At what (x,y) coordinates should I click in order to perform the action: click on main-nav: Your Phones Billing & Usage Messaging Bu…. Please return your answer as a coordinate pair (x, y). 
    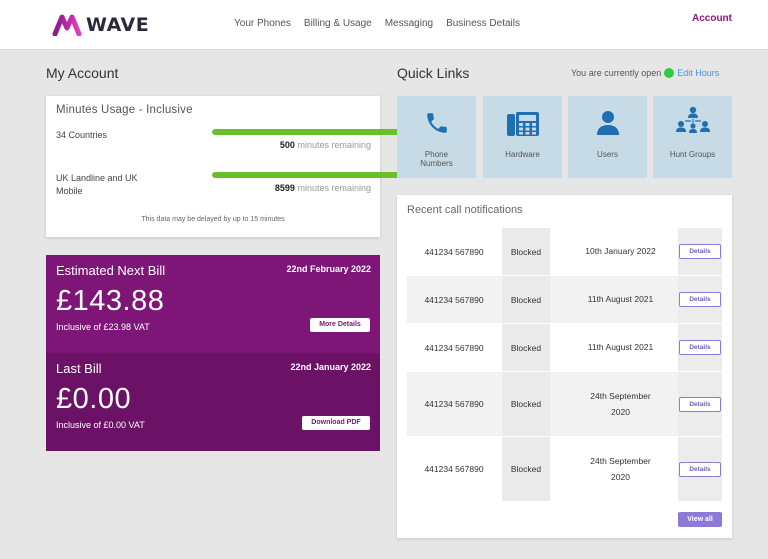
    Looking at the image, I should click on (377, 23).